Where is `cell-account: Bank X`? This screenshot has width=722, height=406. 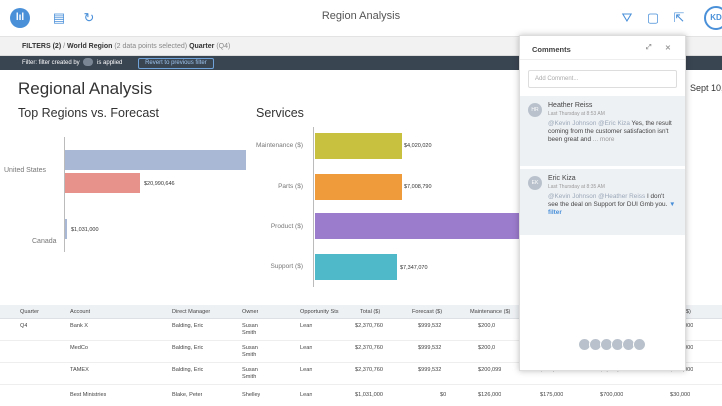 cell-account: Bank X is located at coordinates (79, 326).